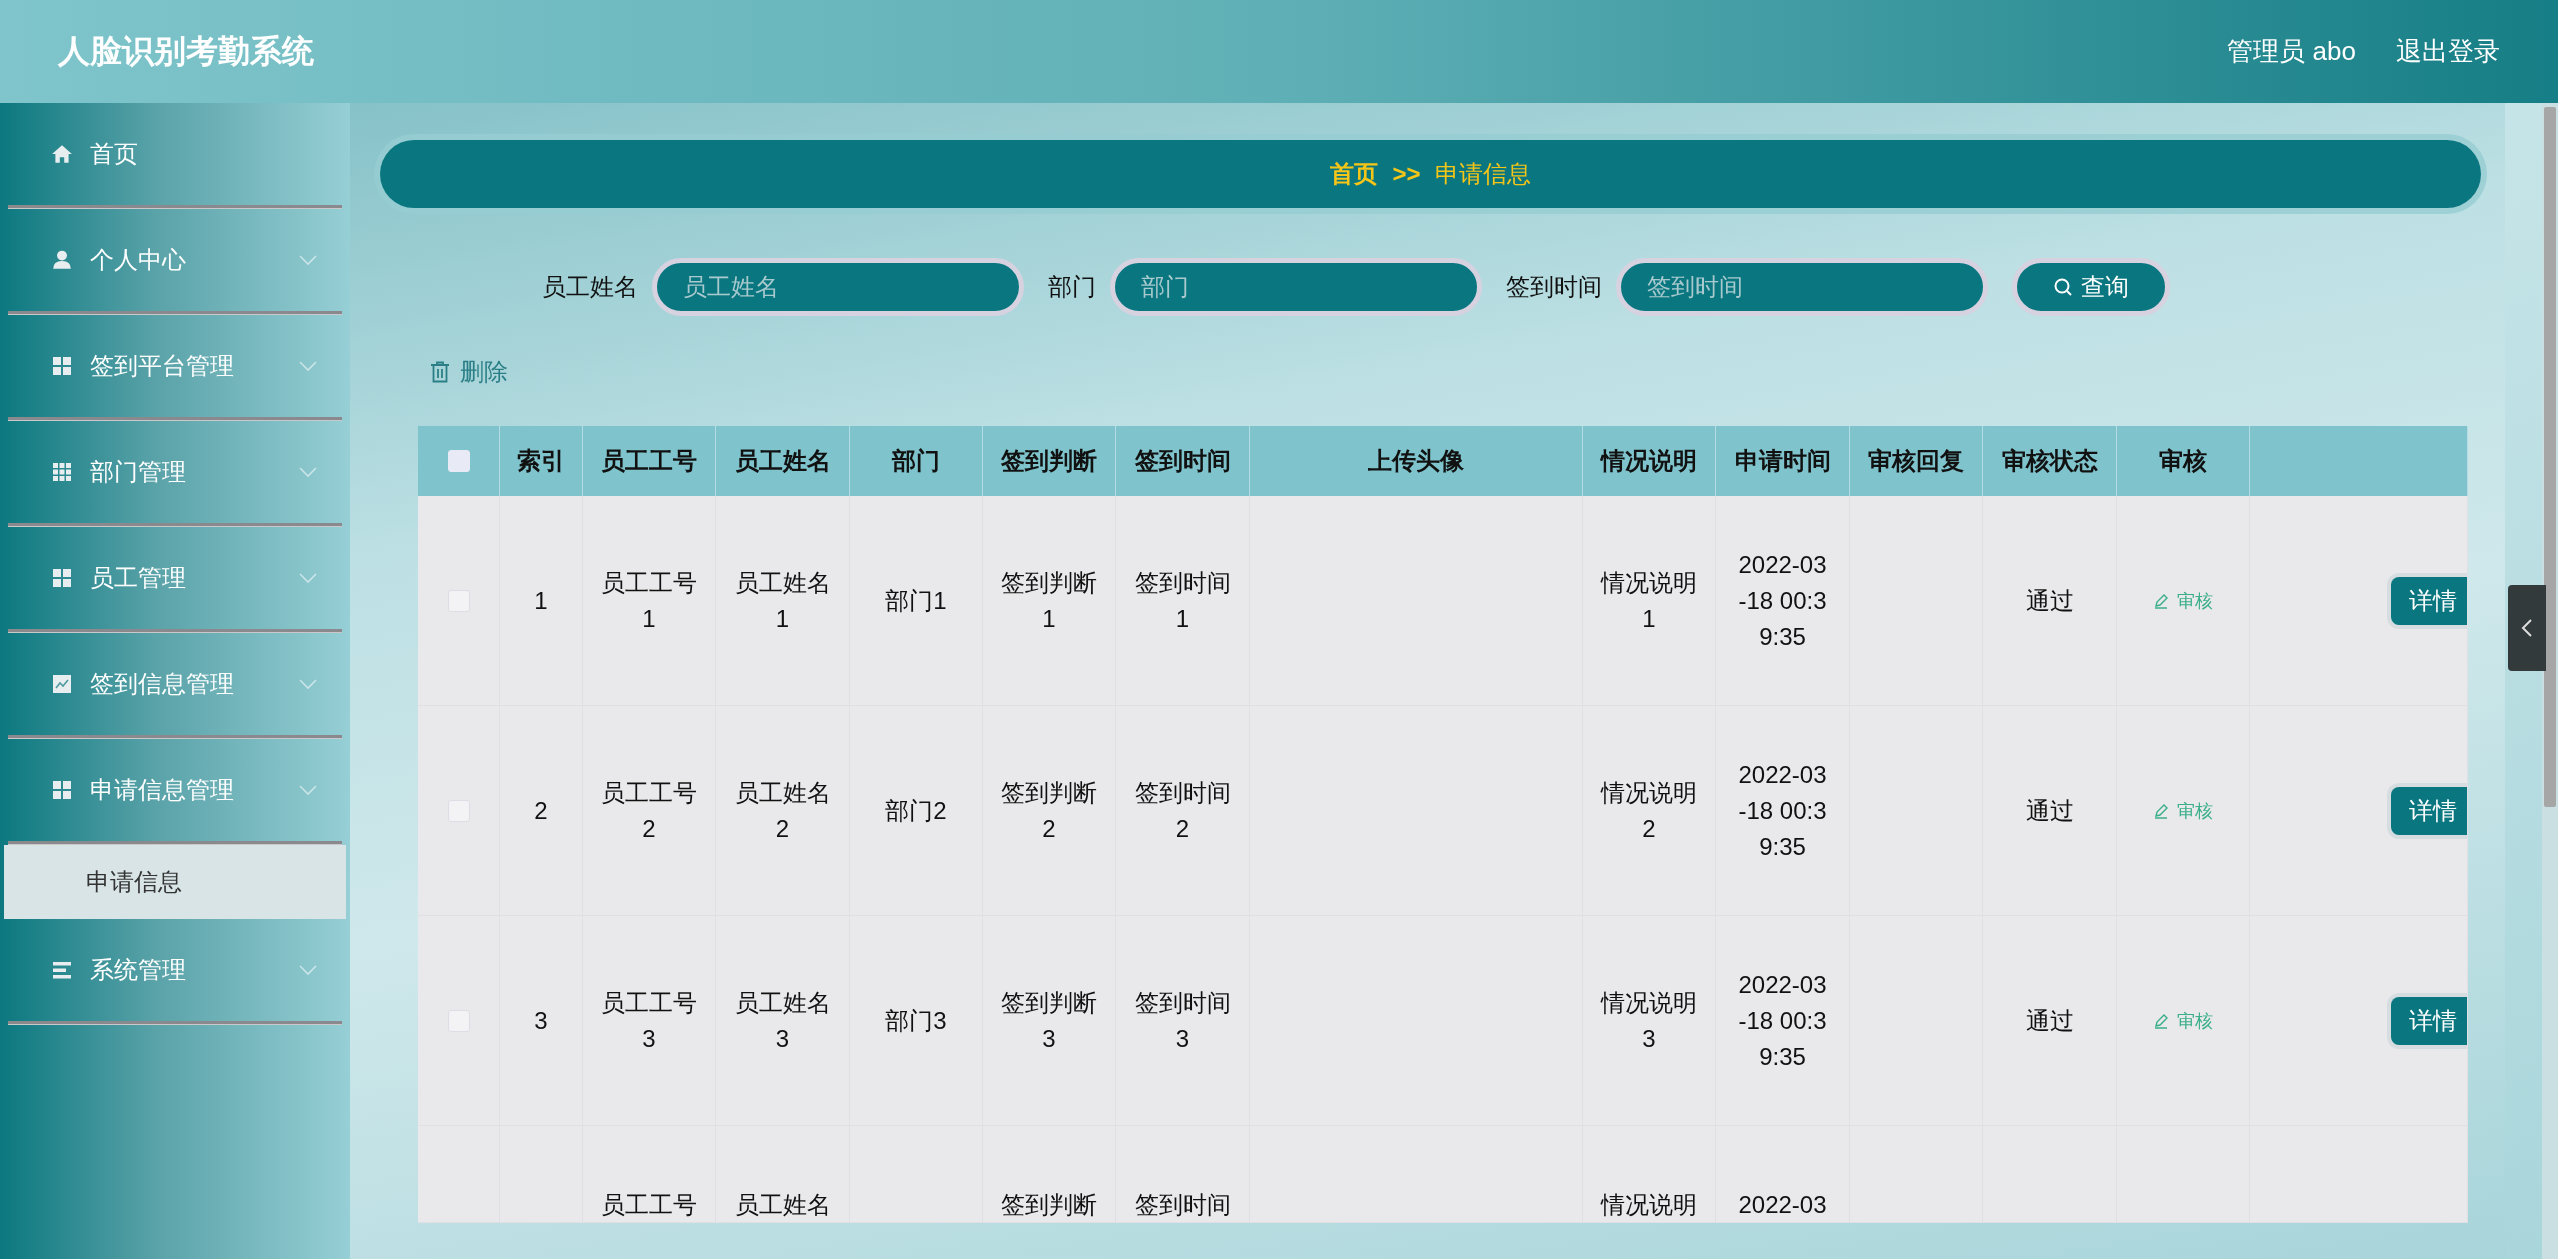 The width and height of the screenshot is (2558, 1259). I want to click on cell-text: 签到时间3, so click(1182, 1020).